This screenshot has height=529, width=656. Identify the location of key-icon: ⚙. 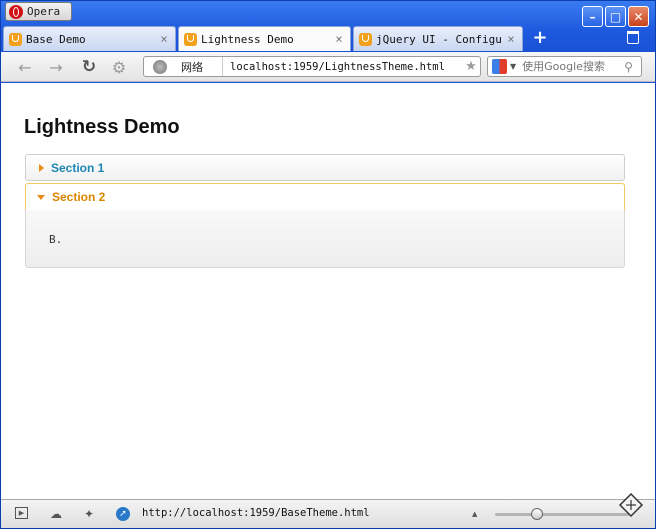
(119, 67).